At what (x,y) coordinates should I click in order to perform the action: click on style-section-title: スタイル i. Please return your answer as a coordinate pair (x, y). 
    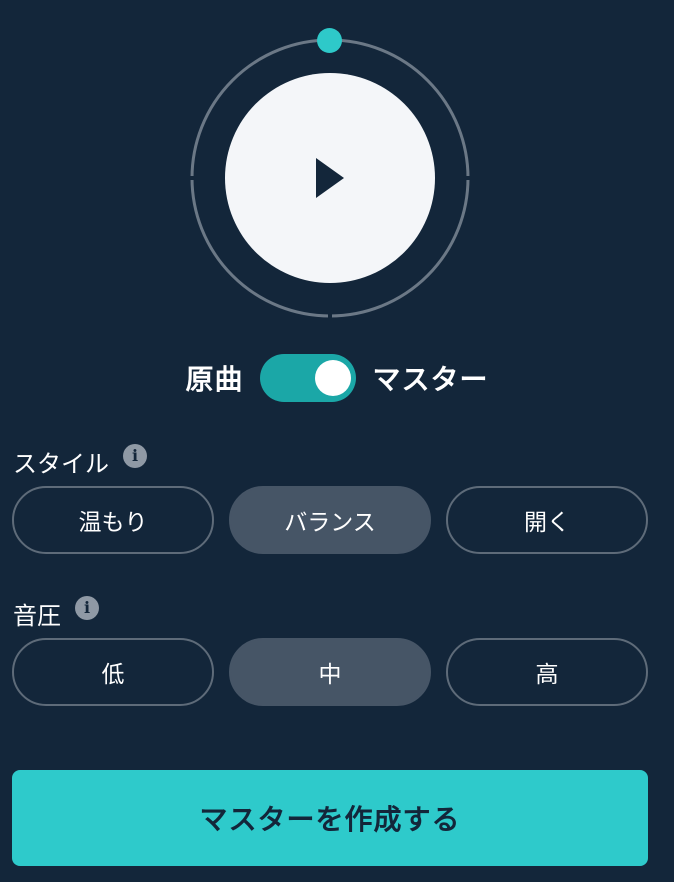
    Looking at the image, I should click on (80, 461).